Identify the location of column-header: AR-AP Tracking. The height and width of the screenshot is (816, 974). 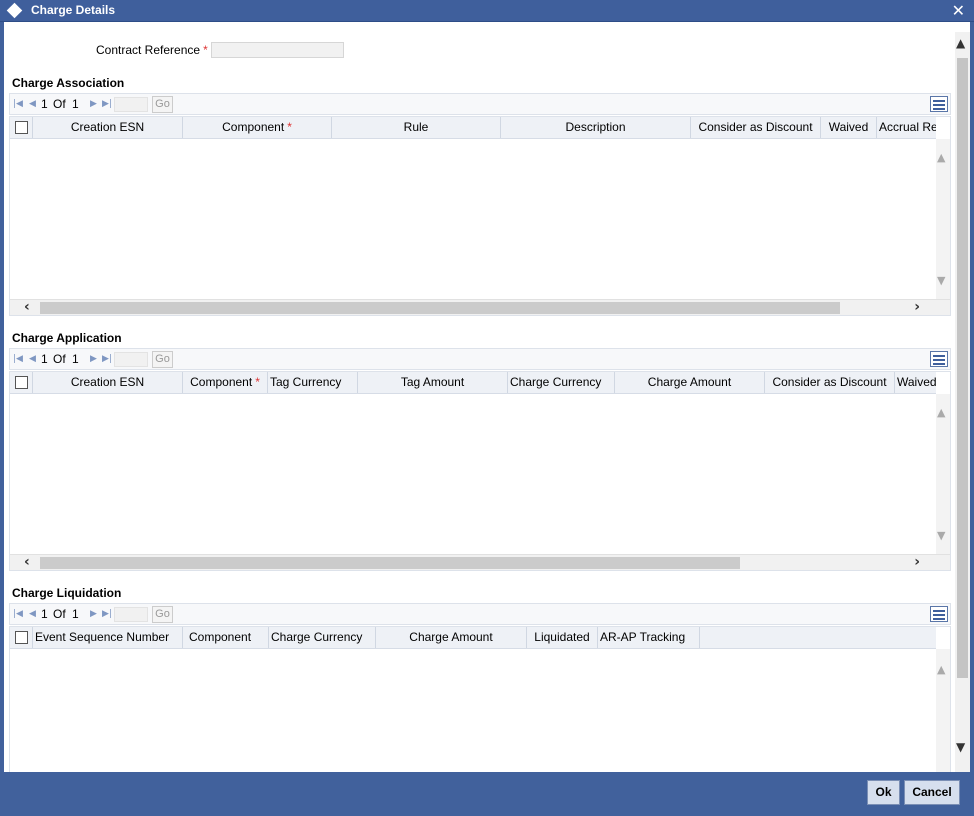
(649, 637).